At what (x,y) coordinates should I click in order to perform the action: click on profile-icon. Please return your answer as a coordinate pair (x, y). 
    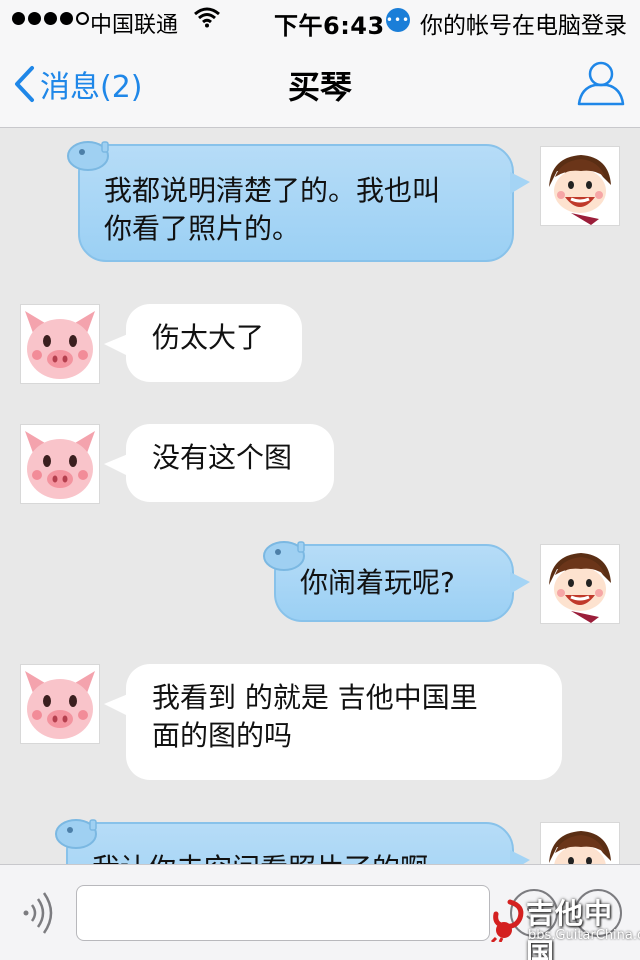
    Looking at the image, I should click on (601, 83).